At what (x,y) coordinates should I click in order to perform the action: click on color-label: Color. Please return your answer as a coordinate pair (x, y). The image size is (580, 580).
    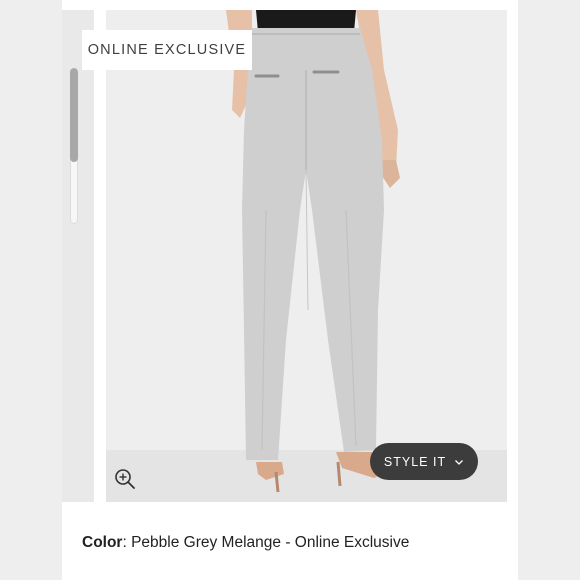
    Looking at the image, I should click on (102, 542).